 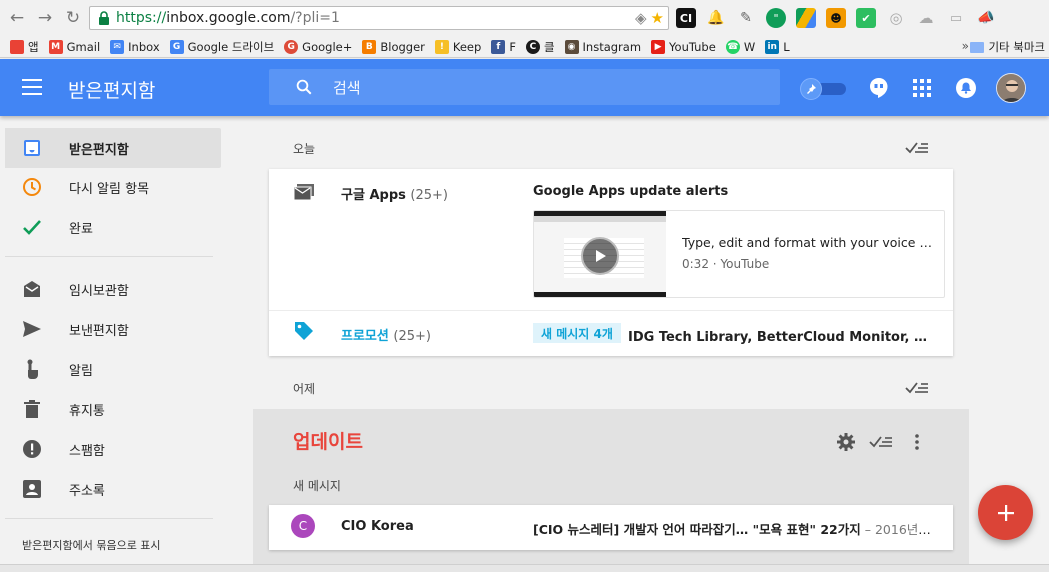 I want to click on sidebar-item-sent: 보낸편지함, so click(x=113, y=329).